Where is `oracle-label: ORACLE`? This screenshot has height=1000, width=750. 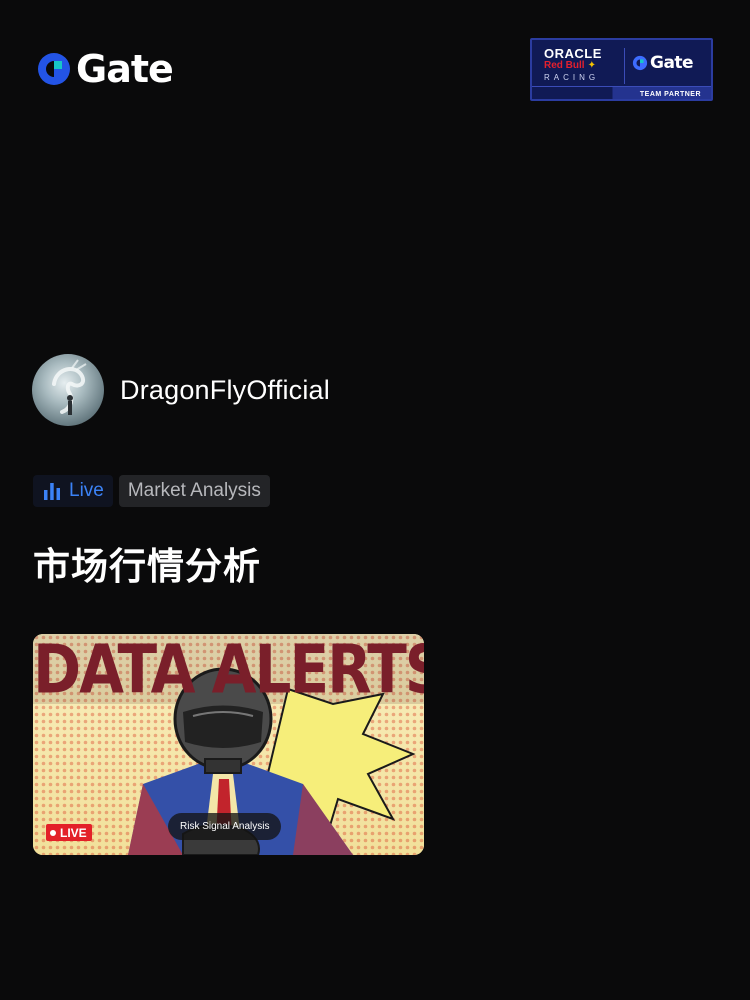 oracle-label: ORACLE is located at coordinates (573, 53).